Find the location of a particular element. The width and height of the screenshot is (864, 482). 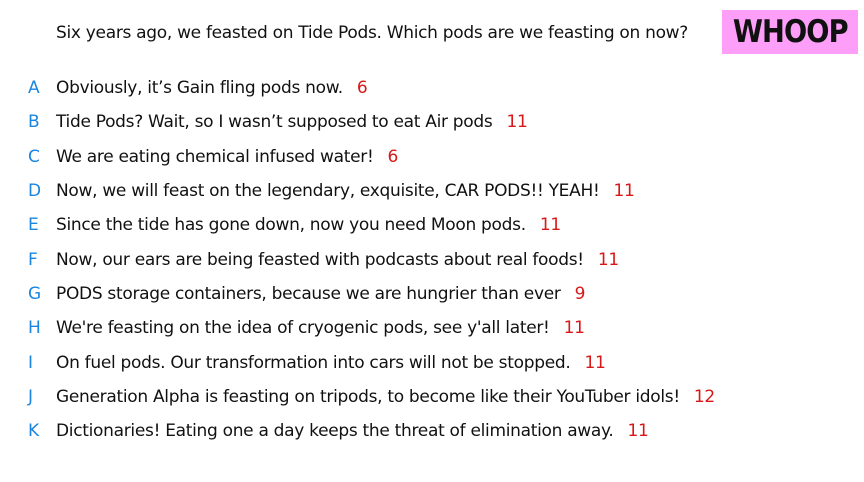

answer-letter: K is located at coordinates (34, 431).